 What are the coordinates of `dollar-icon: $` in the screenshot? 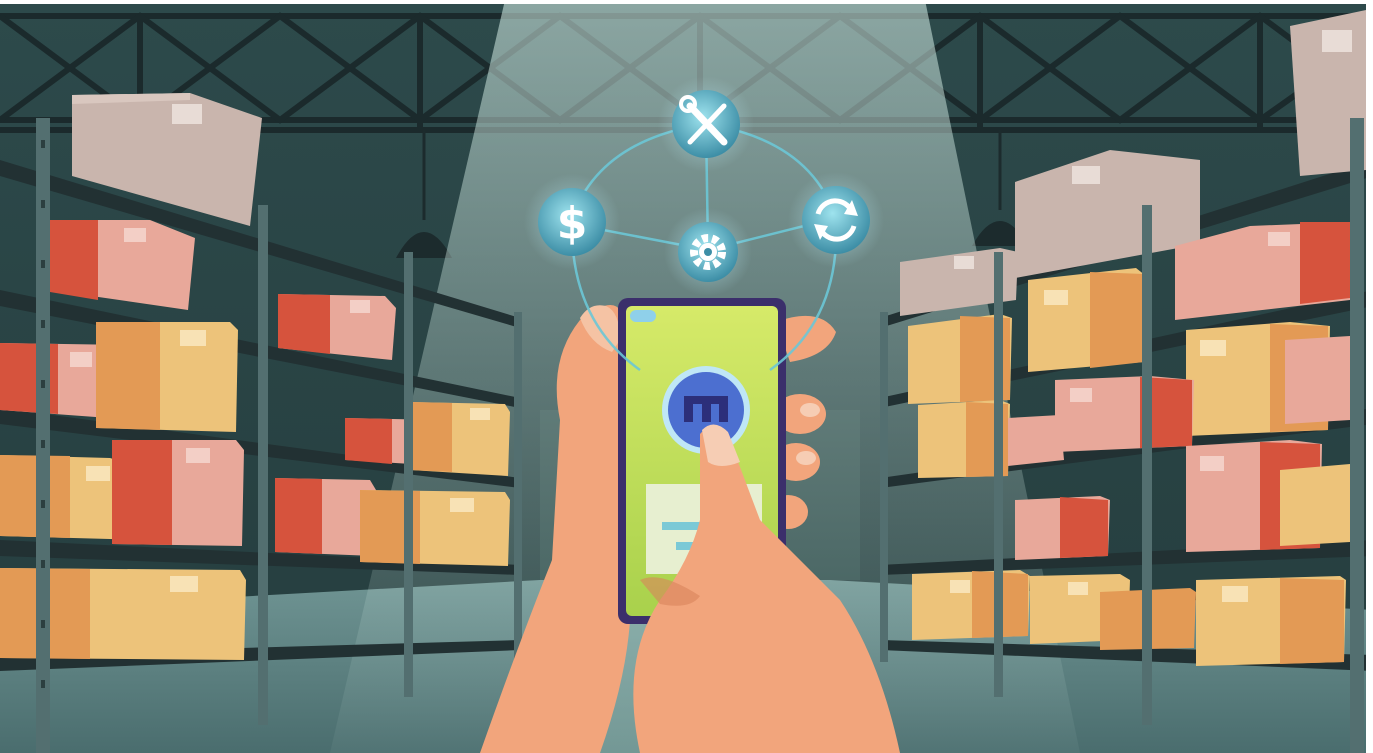 It's located at (572, 222).